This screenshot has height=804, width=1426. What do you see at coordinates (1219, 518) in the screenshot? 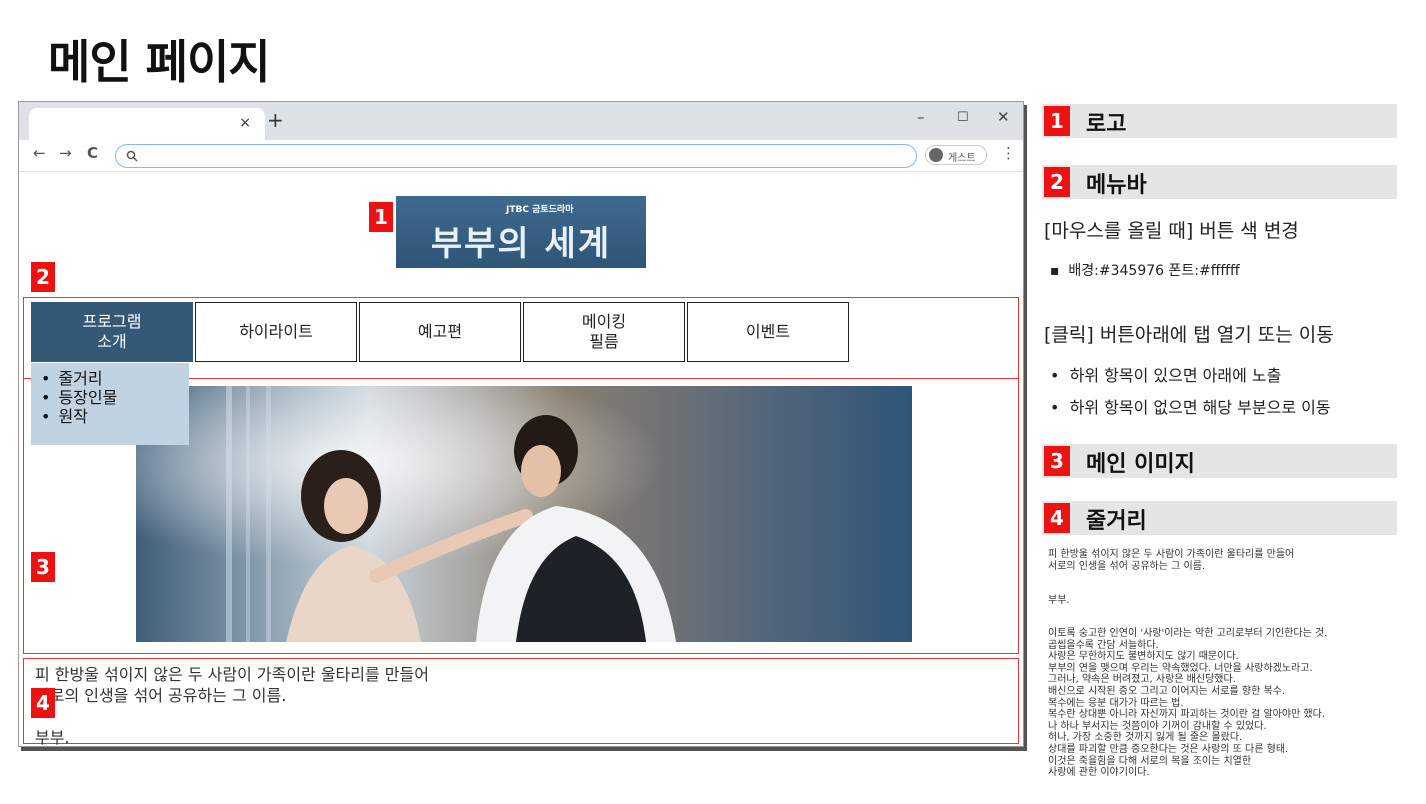
I see `annotation-synopsis-header: 4 줄거리` at bounding box center [1219, 518].